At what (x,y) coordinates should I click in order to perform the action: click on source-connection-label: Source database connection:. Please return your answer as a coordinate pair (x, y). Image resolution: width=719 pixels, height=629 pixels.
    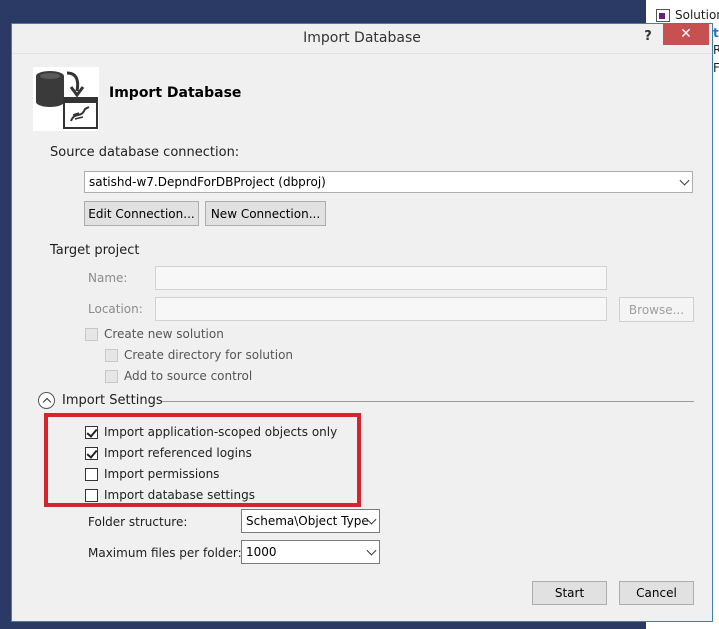
    Looking at the image, I should click on (145, 152).